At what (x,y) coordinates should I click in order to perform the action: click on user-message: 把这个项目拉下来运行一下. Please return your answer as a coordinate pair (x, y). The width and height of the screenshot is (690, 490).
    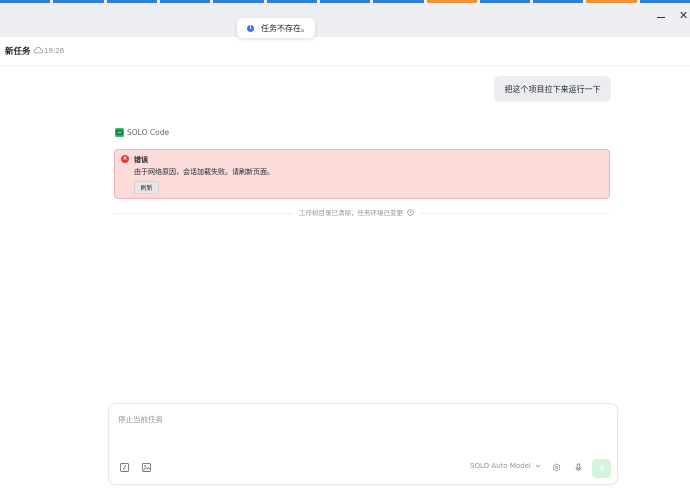
    Looking at the image, I should click on (552, 89).